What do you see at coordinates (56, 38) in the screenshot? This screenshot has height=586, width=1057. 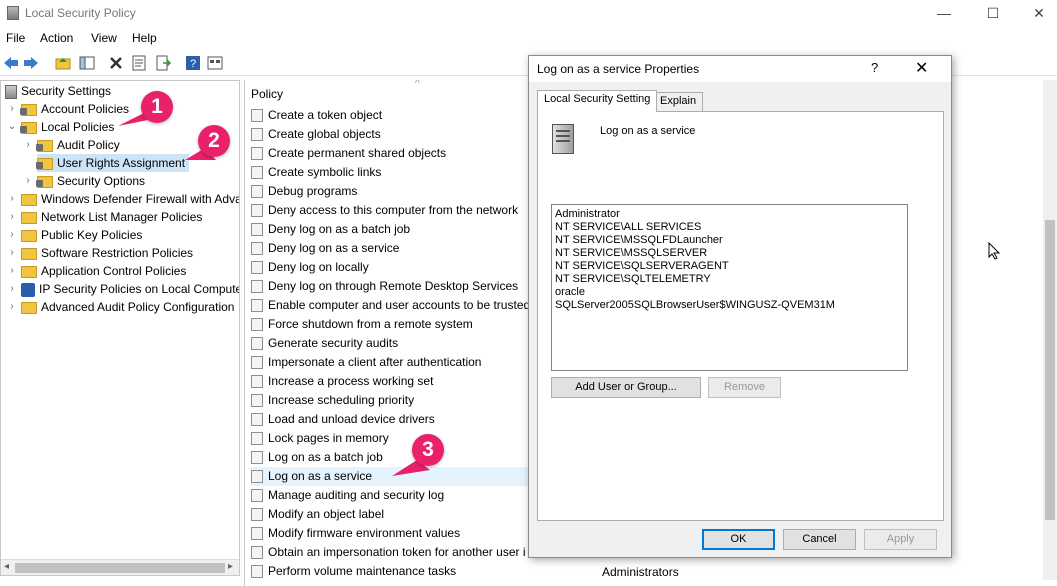 I see `menu-action: Action` at bounding box center [56, 38].